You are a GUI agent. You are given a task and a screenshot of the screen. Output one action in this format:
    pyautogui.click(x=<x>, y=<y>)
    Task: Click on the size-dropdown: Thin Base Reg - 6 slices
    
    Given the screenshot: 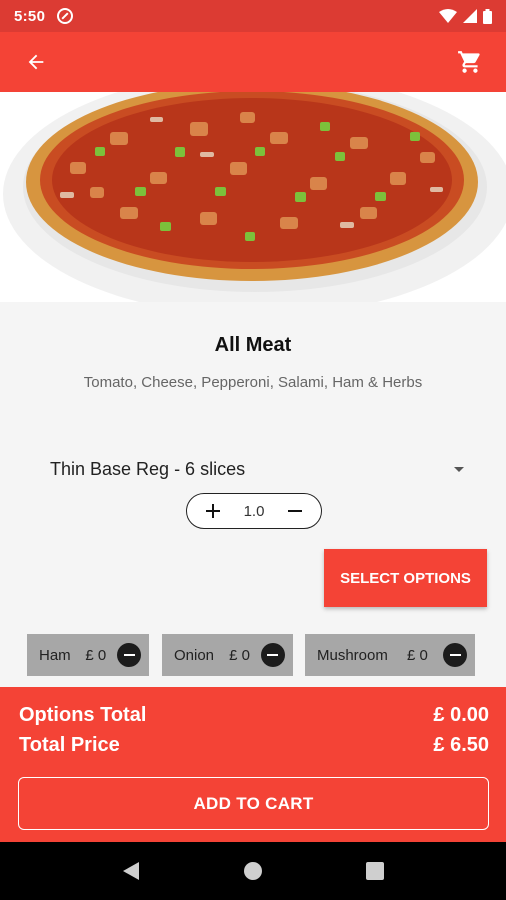 What is the action you would take?
    pyautogui.click(x=260, y=469)
    